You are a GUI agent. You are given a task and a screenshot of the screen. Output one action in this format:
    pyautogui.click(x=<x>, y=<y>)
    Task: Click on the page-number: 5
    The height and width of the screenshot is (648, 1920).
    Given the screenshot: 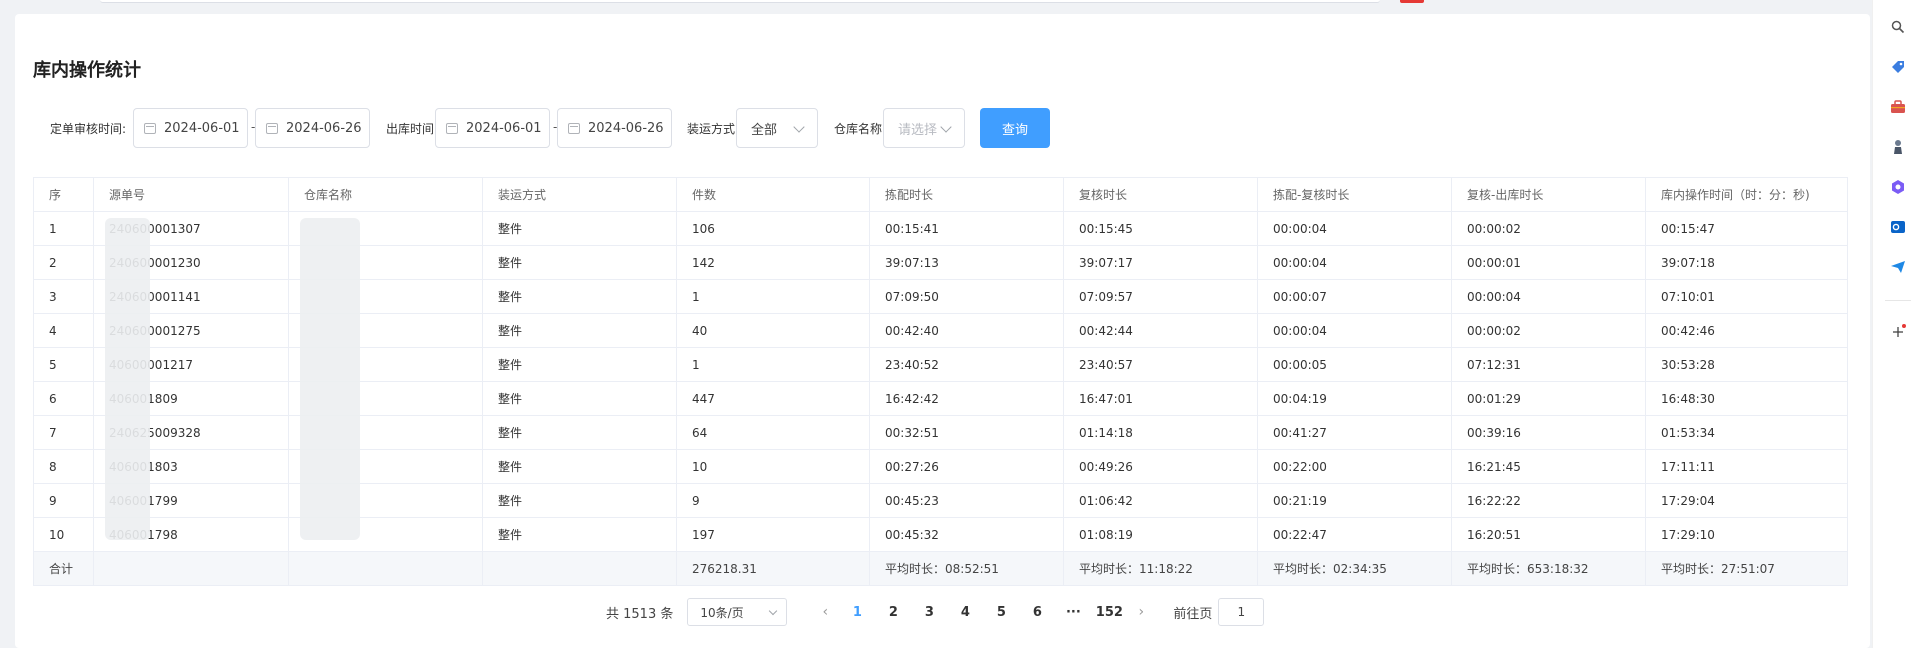 What is the action you would take?
    pyautogui.click(x=1001, y=612)
    